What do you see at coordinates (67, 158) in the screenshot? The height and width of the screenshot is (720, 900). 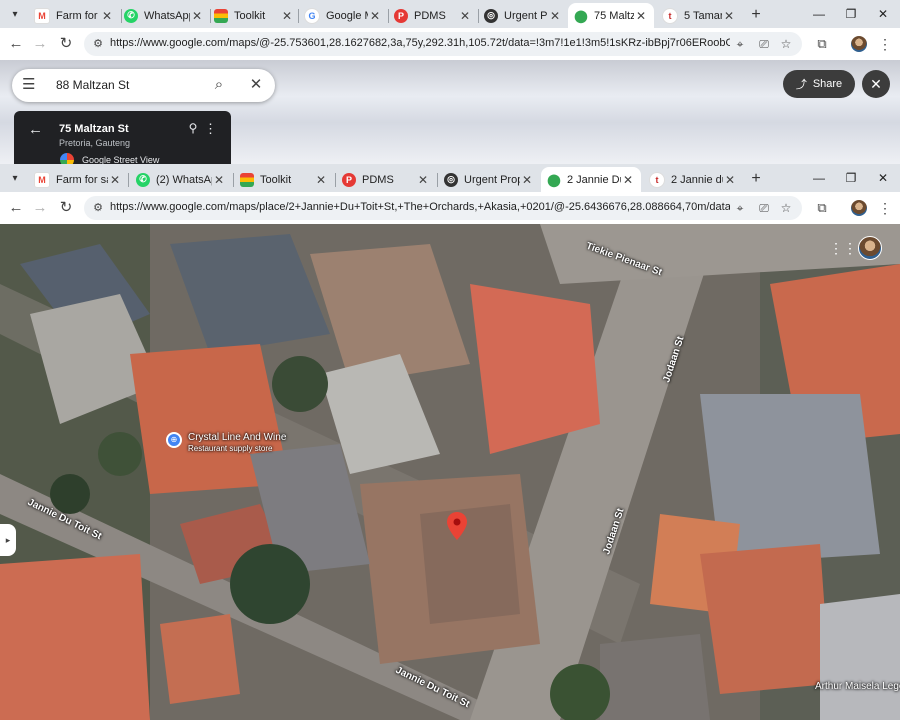 I see `google-logo-icon` at bounding box center [67, 158].